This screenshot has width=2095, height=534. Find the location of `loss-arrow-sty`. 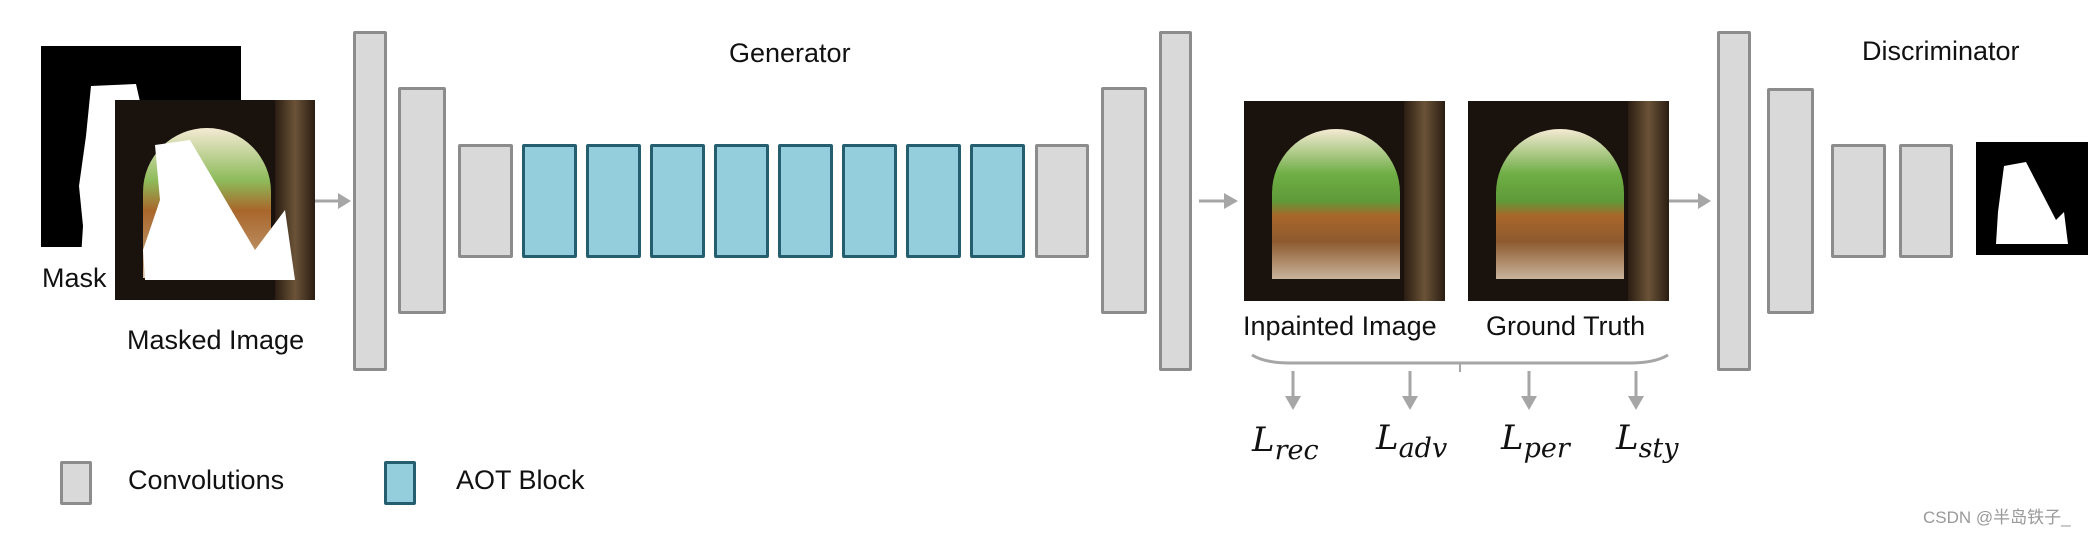

loss-arrow-sty is located at coordinates (1636, 390).